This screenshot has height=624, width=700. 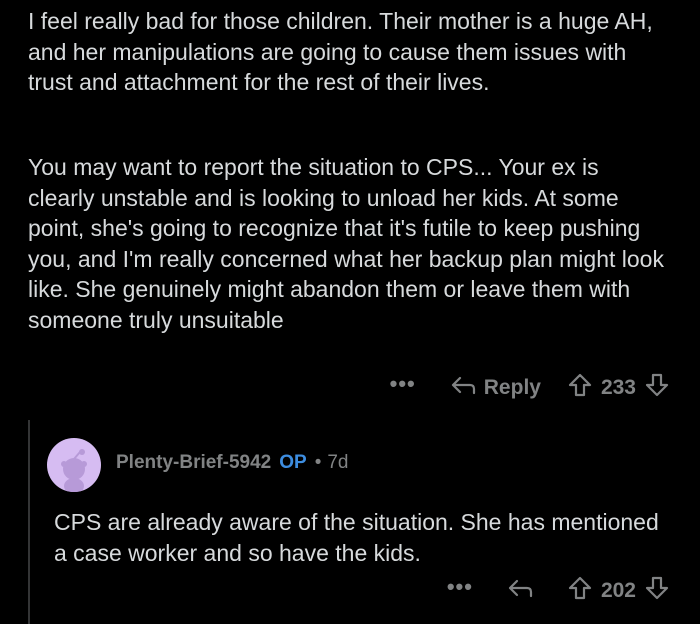 I want to click on avatar, so click(x=74, y=465).